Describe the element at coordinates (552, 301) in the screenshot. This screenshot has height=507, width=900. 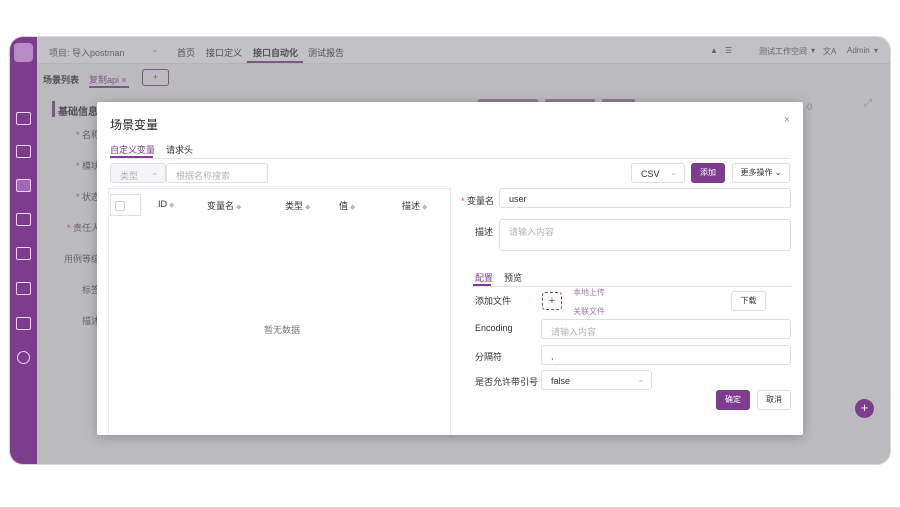
I see `upload-icon: +` at that location.